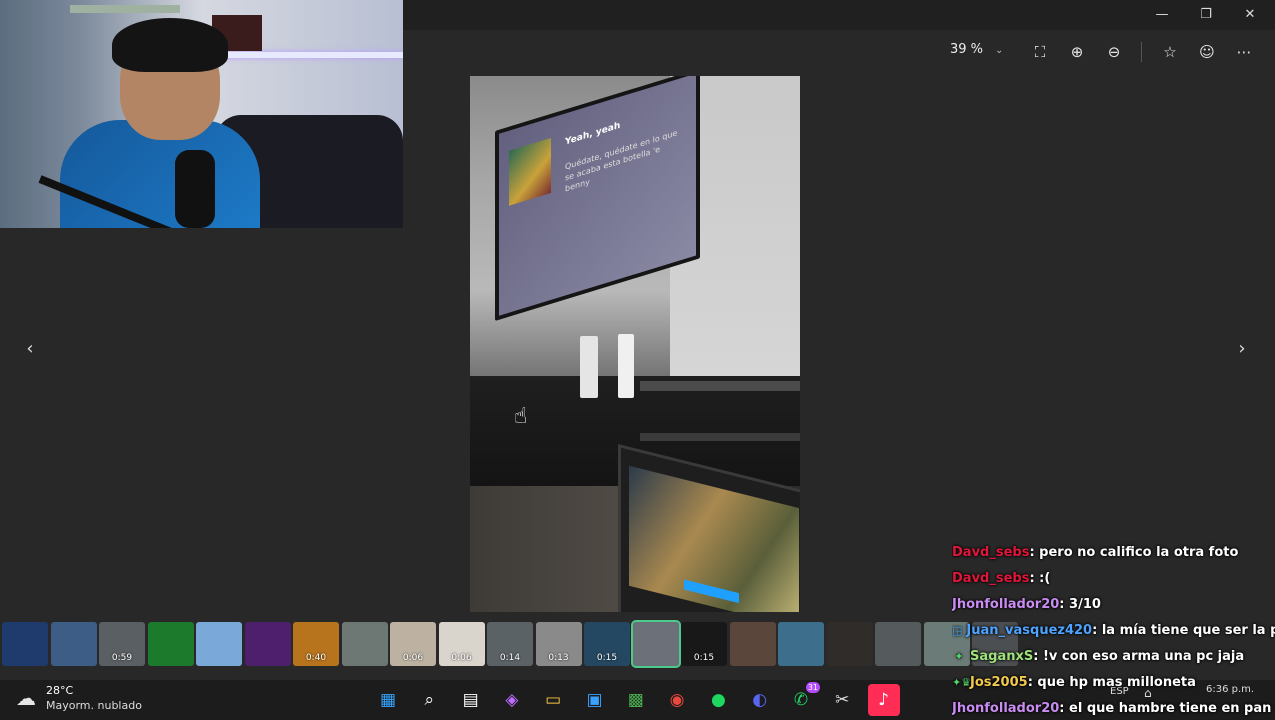  Describe the element at coordinates (201, 114) in the screenshot. I see `webcam-overlay` at that location.